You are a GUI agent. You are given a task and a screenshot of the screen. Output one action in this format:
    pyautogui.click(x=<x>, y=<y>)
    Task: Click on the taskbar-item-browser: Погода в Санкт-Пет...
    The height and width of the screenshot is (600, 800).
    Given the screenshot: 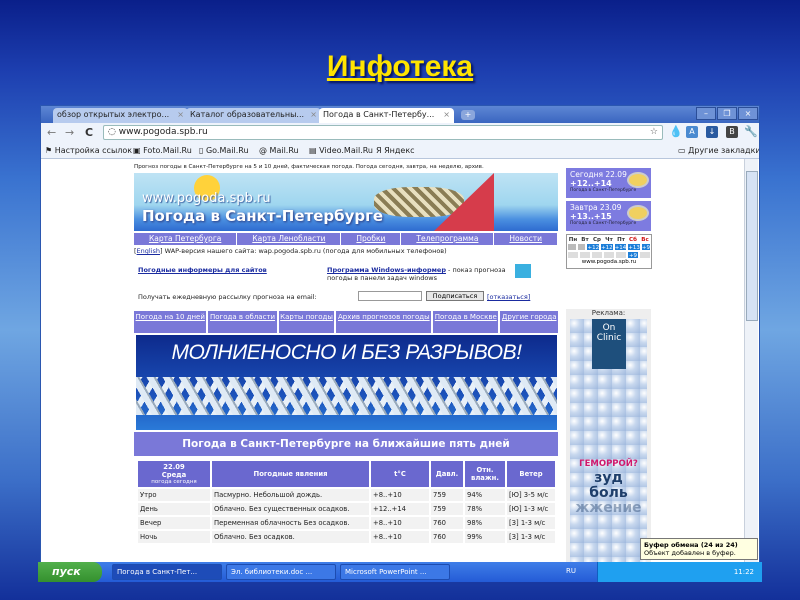 What is the action you would take?
    pyautogui.click(x=167, y=572)
    